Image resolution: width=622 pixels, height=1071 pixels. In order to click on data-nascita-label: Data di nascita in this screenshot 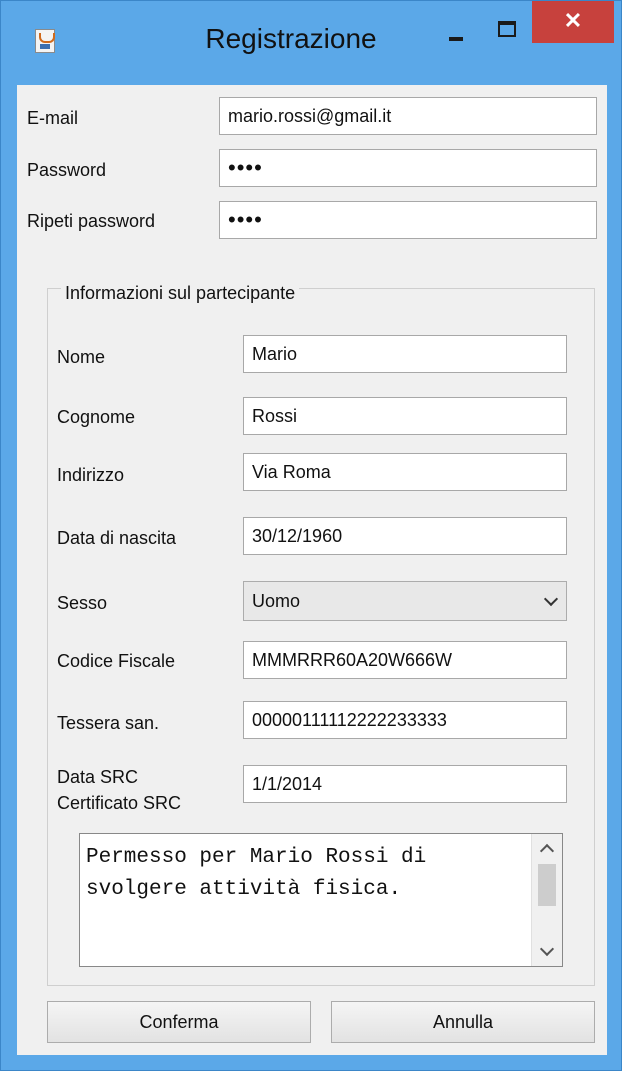, I will do `click(117, 538)`.